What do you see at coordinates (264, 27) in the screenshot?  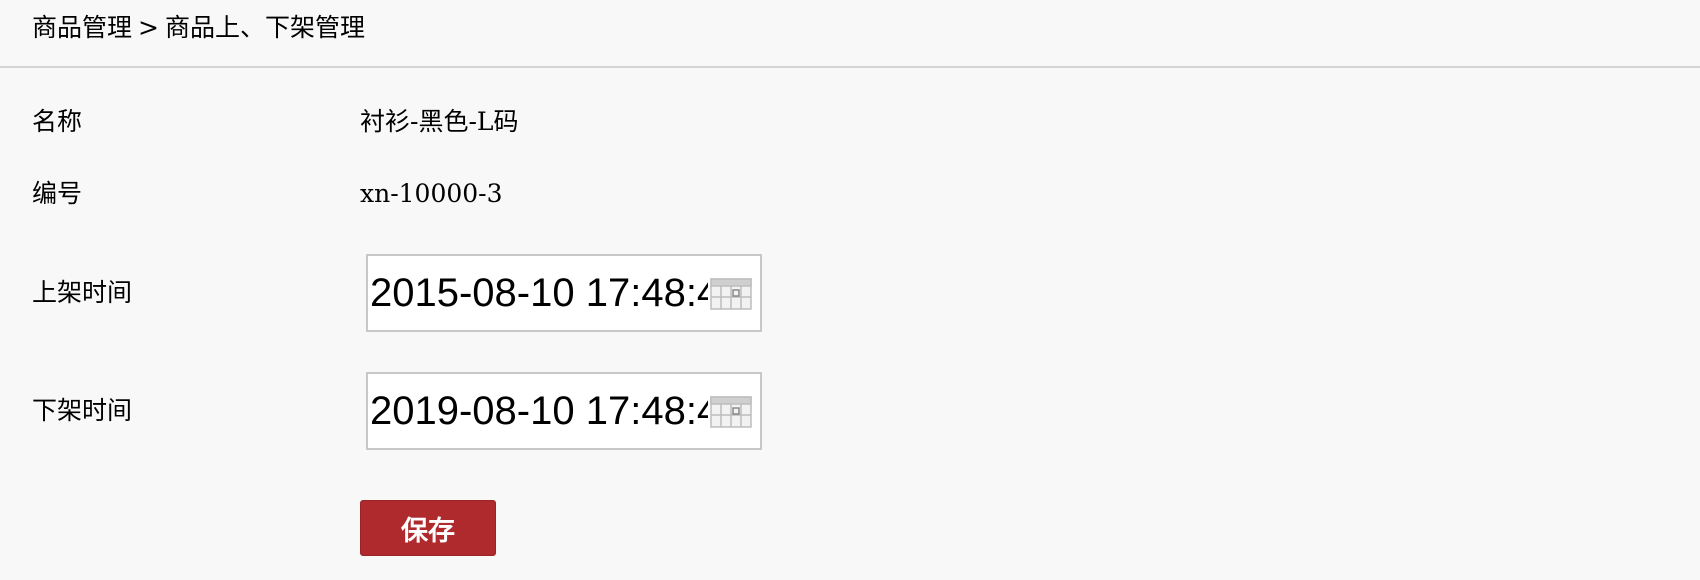 I see `breadcrumb-current: 商品上、下架管理` at bounding box center [264, 27].